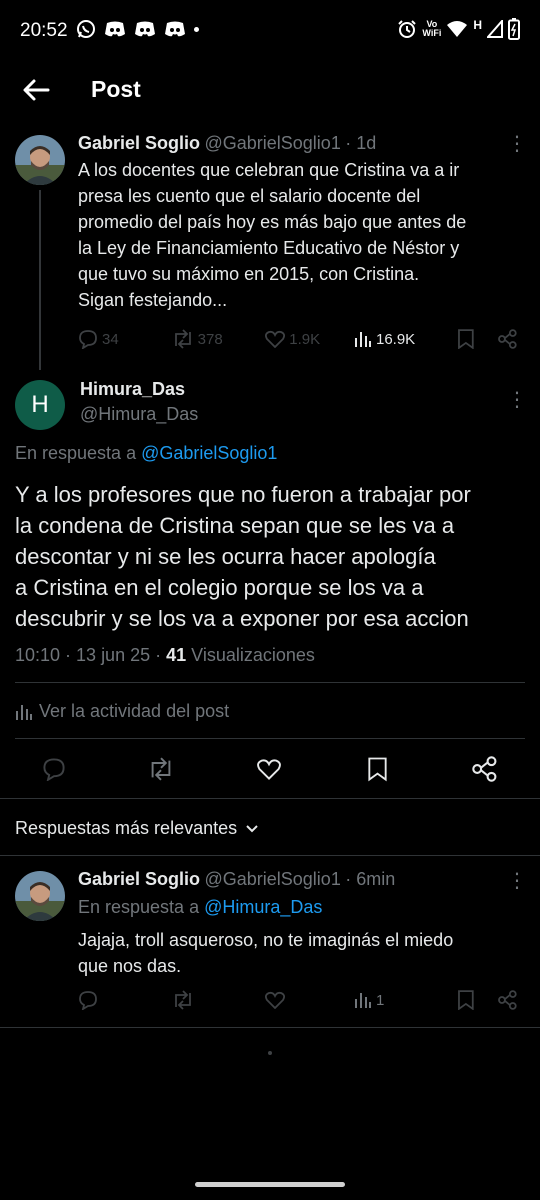 Image resolution: width=540 pixels, height=1200 pixels. Describe the element at coordinates (165, 655) in the screenshot. I see `post-meta: 10:10 · 13 jun 25 · 41 Visualizaciones` at that location.